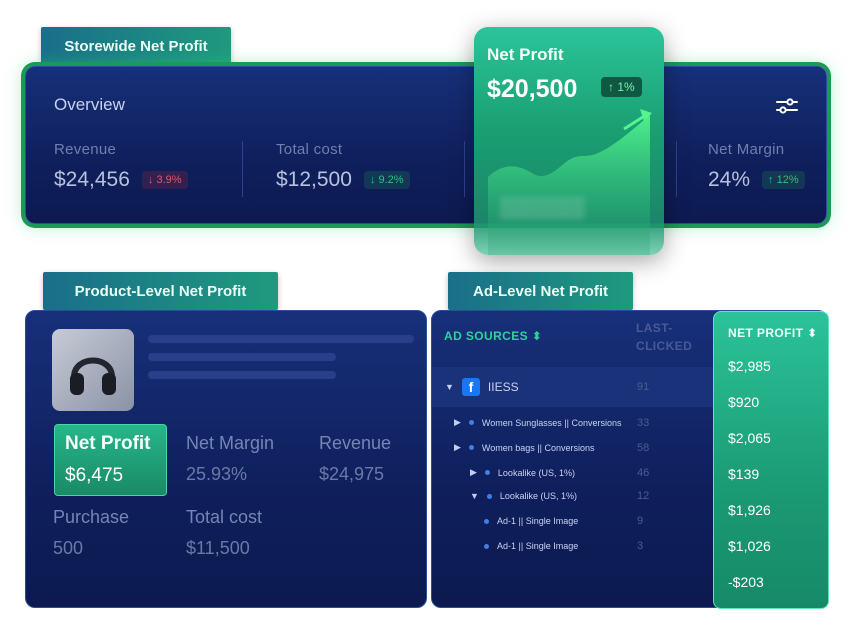 The image size is (851, 632). Describe the element at coordinates (532, 89) in the screenshot. I see `net-profit-value: $20,500` at that location.